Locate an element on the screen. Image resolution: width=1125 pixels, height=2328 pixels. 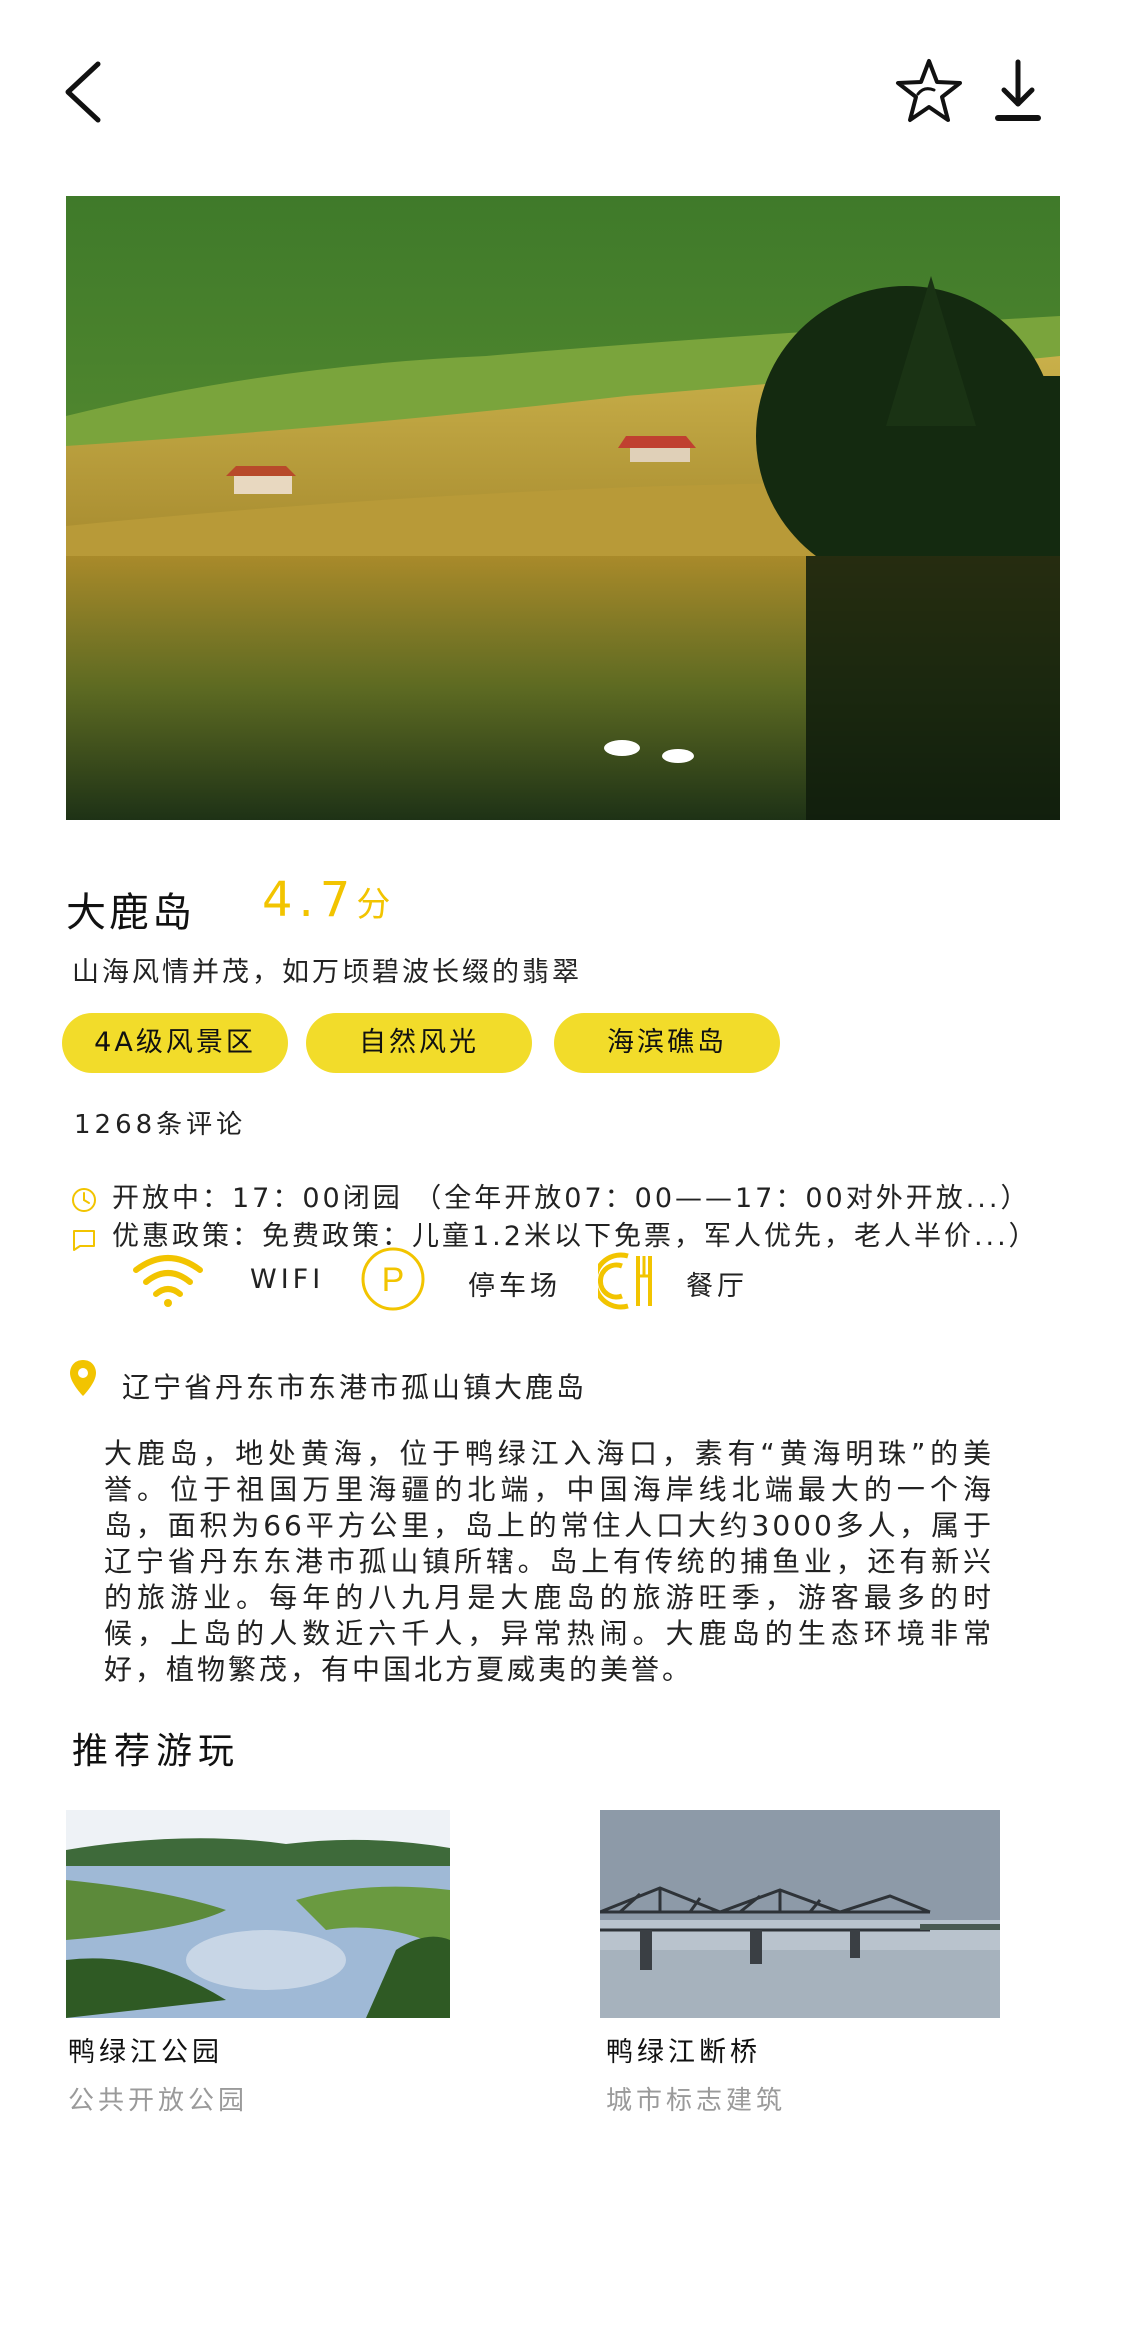
recommend-card-2-subtitle: 城市标志建筑 is located at coordinates (696, 2101).